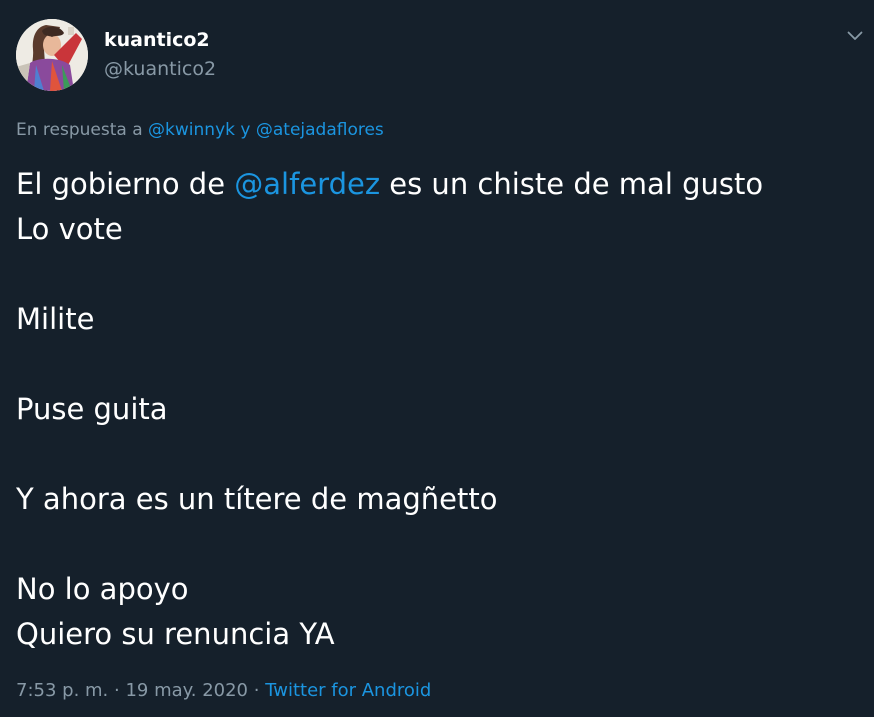 This screenshot has height=717, width=874. What do you see at coordinates (55, 319) in the screenshot?
I see `tweet-line: Milite` at bounding box center [55, 319].